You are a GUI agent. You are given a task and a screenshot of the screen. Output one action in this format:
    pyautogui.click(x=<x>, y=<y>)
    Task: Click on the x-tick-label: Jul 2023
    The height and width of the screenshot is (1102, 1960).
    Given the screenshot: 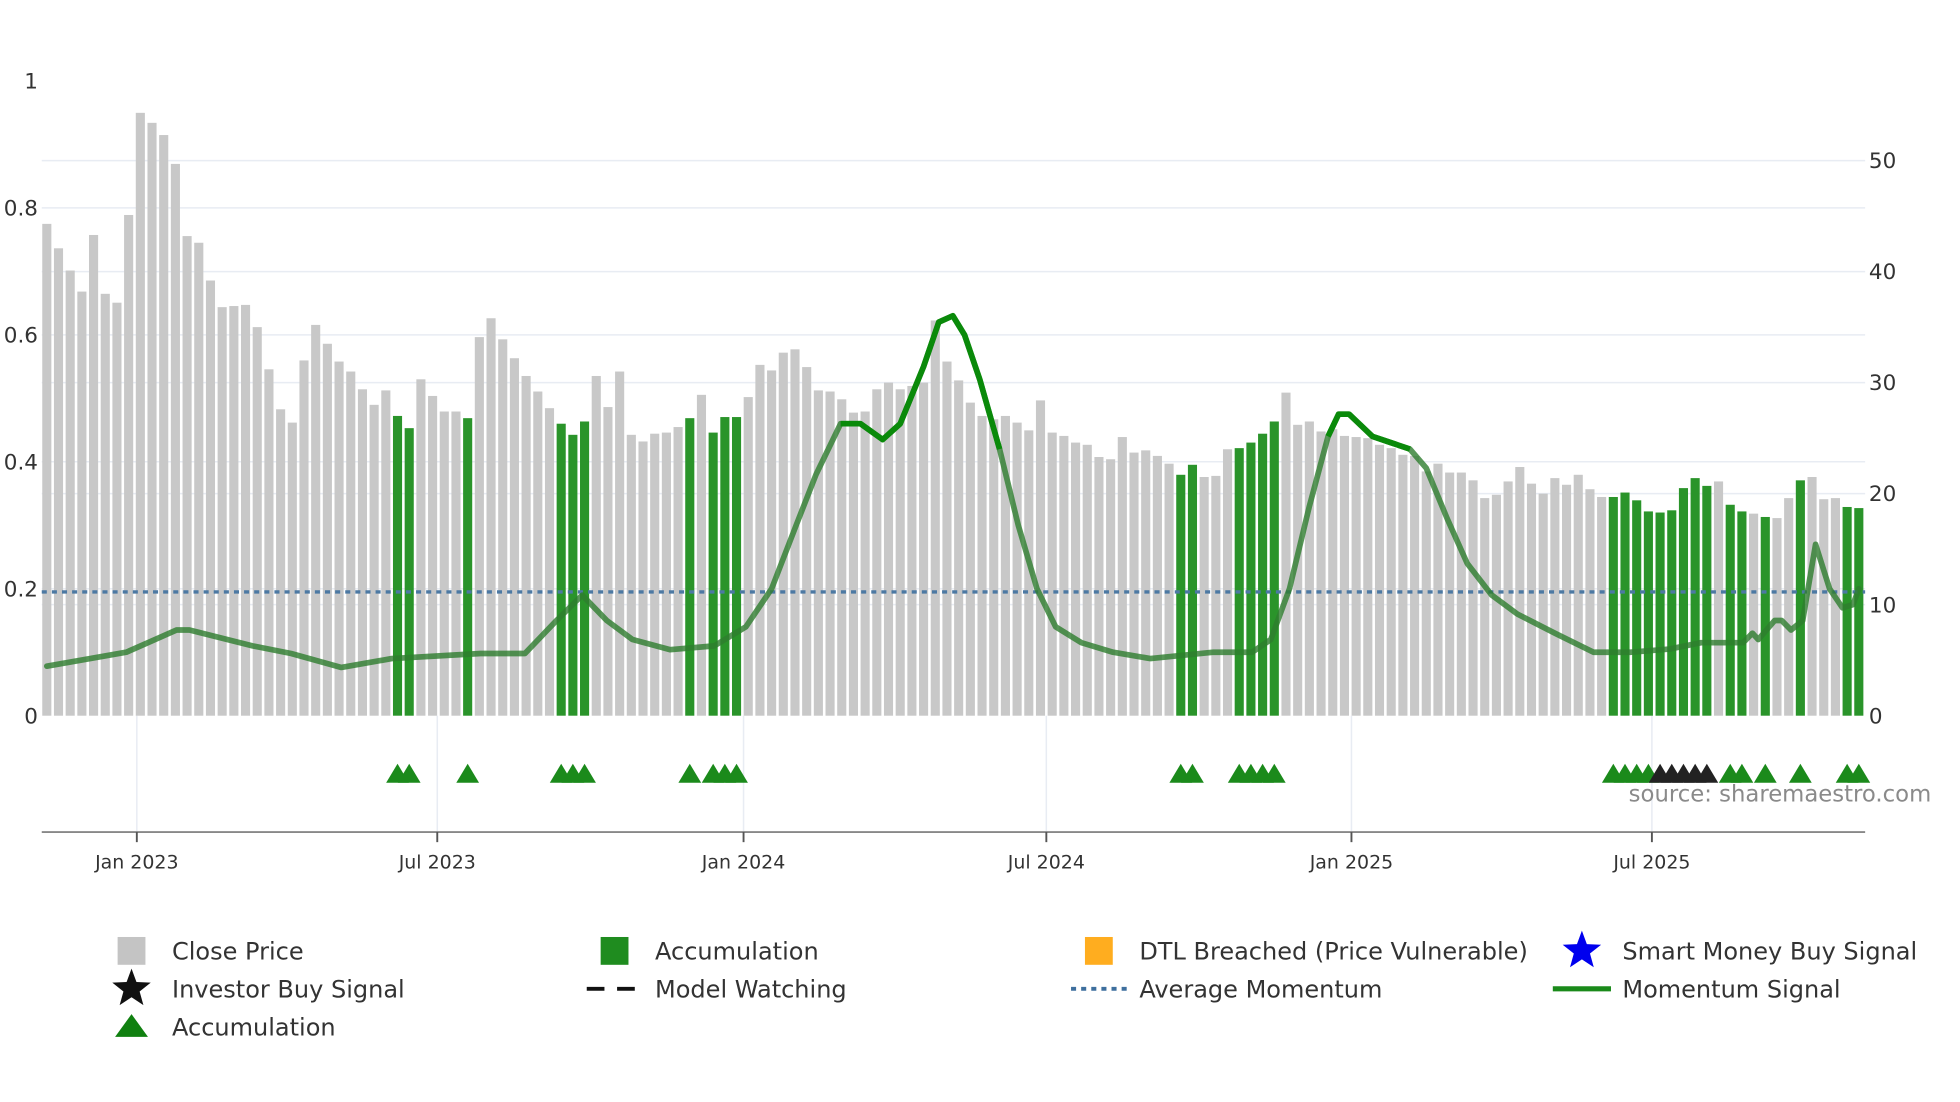 What is the action you would take?
    pyautogui.click(x=437, y=863)
    